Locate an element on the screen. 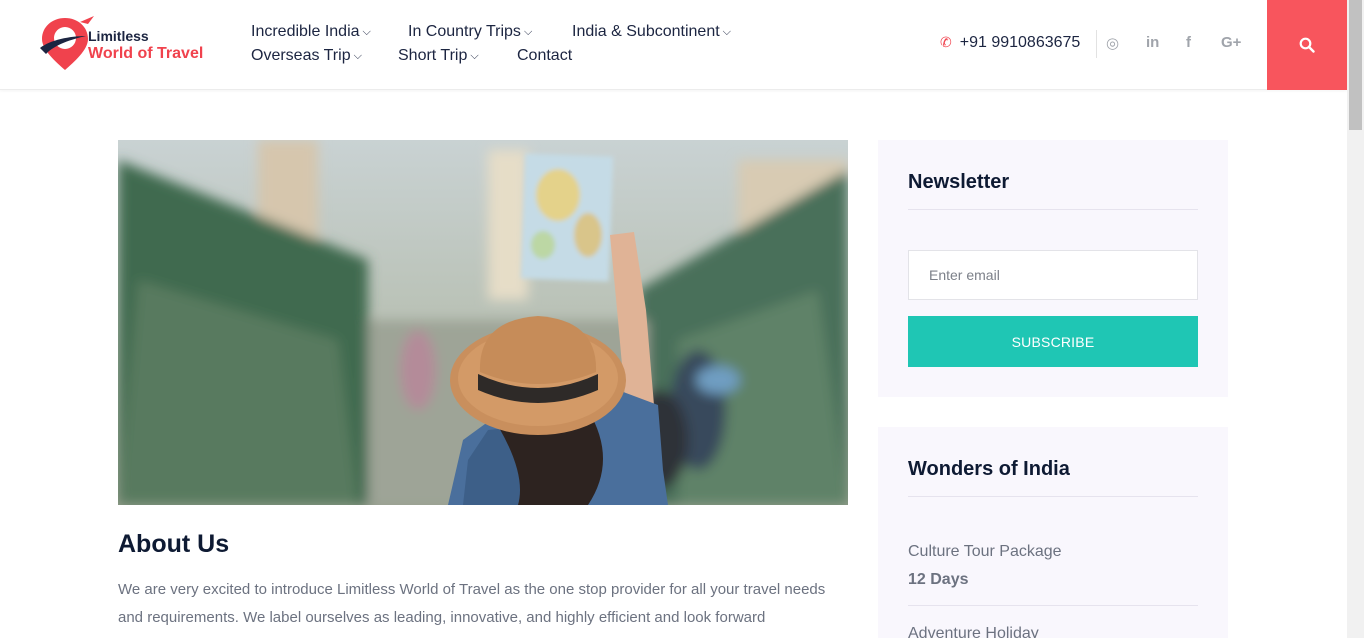 The image size is (1364, 638). nav-item-label: Incredible India is located at coordinates (305, 31).